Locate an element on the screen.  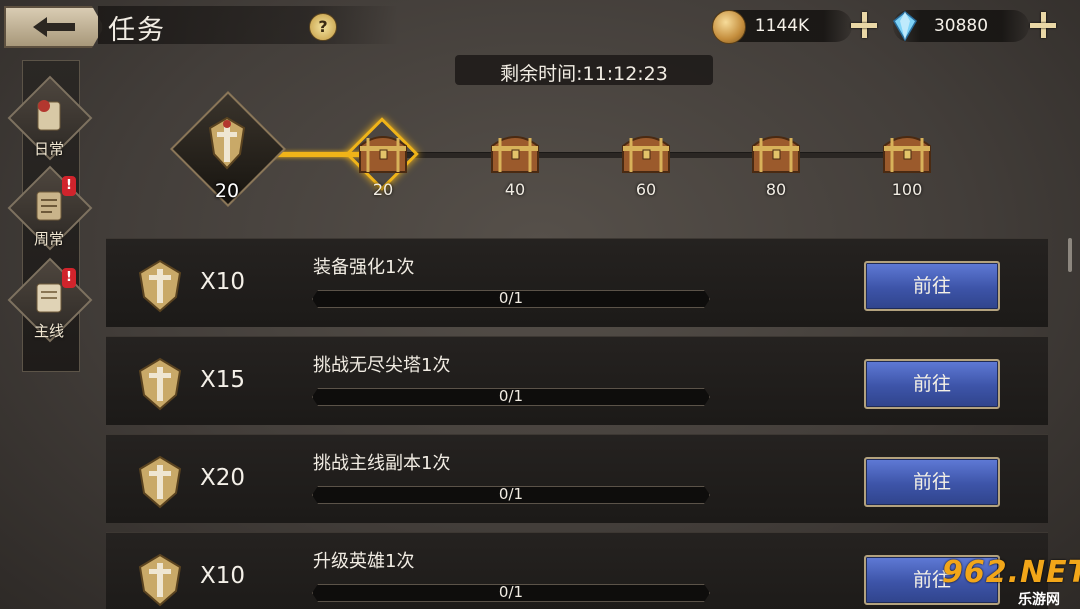
add-gold-button is located at coordinates (864, 25).